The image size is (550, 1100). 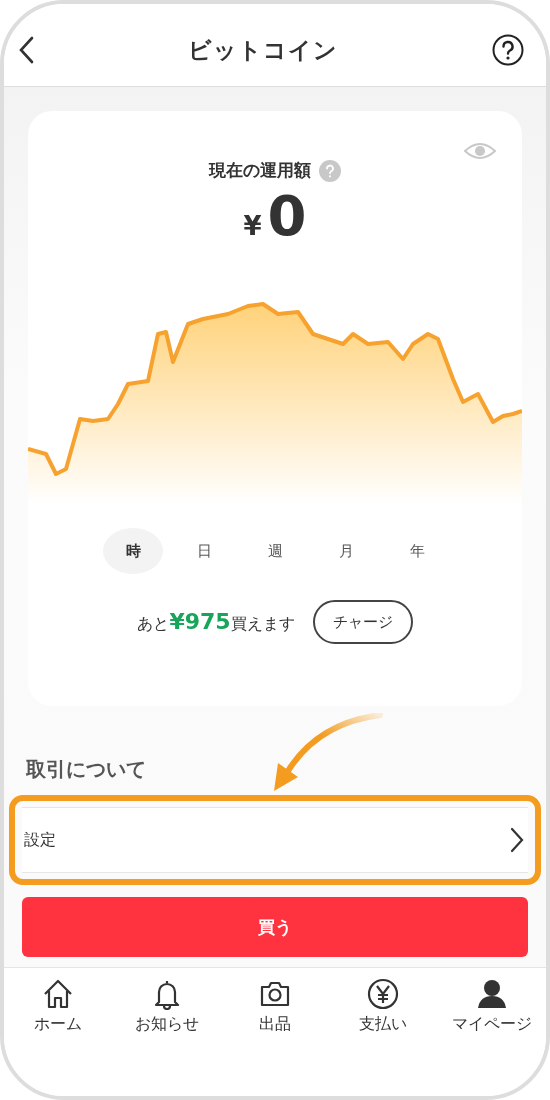 I want to click on nav-label: お知らせ, so click(x=166, y=1024).